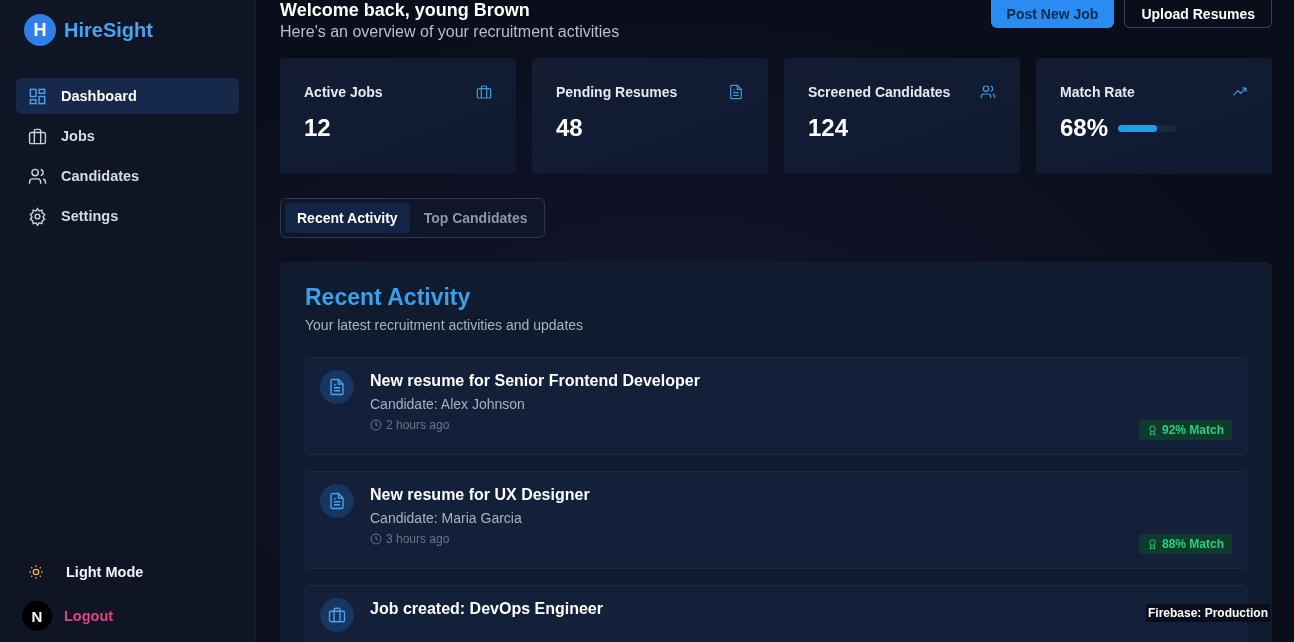 This screenshot has height=642, width=1294. Describe the element at coordinates (480, 495) in the screenshot. I see `activity-title: New resume for UX Designer` at that location.